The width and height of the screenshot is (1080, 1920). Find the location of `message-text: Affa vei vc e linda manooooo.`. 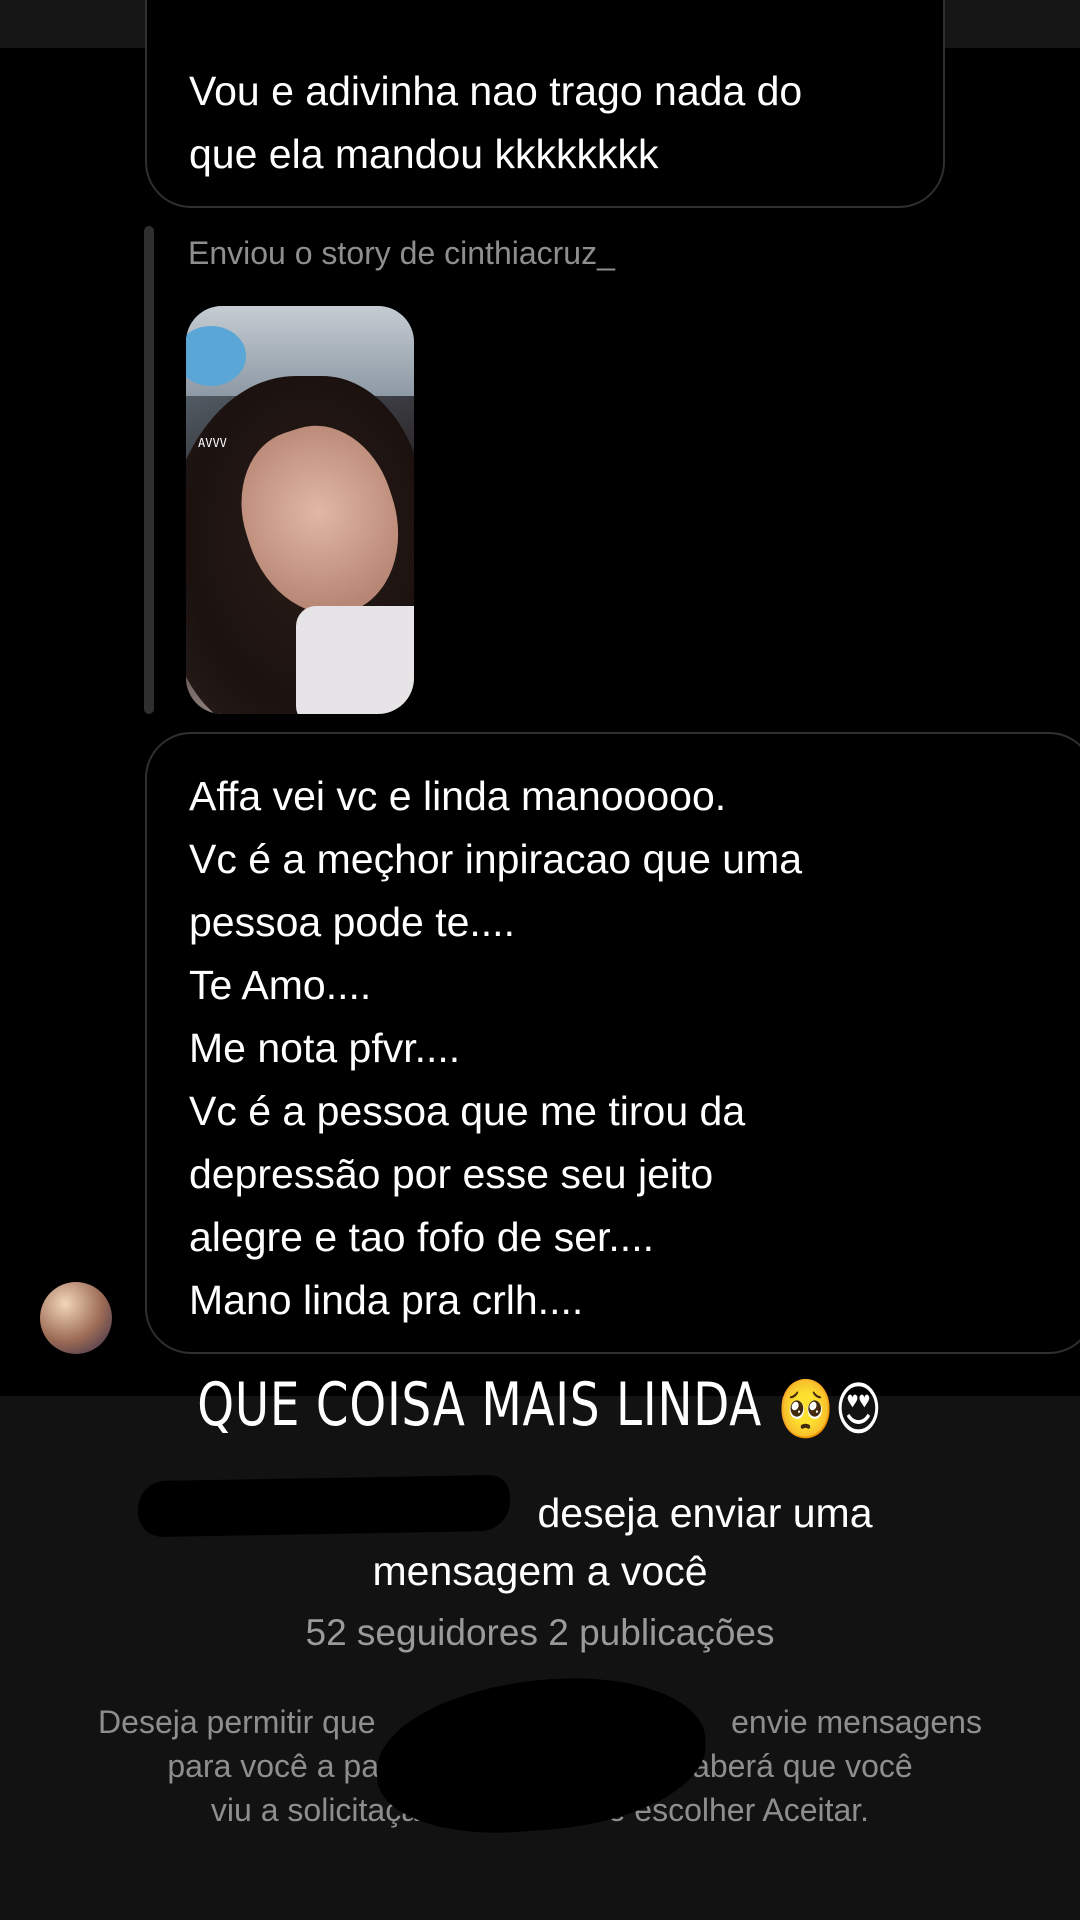

message-text: Affa vei vc e linda manooooo. is located at coordinates (458, 796).